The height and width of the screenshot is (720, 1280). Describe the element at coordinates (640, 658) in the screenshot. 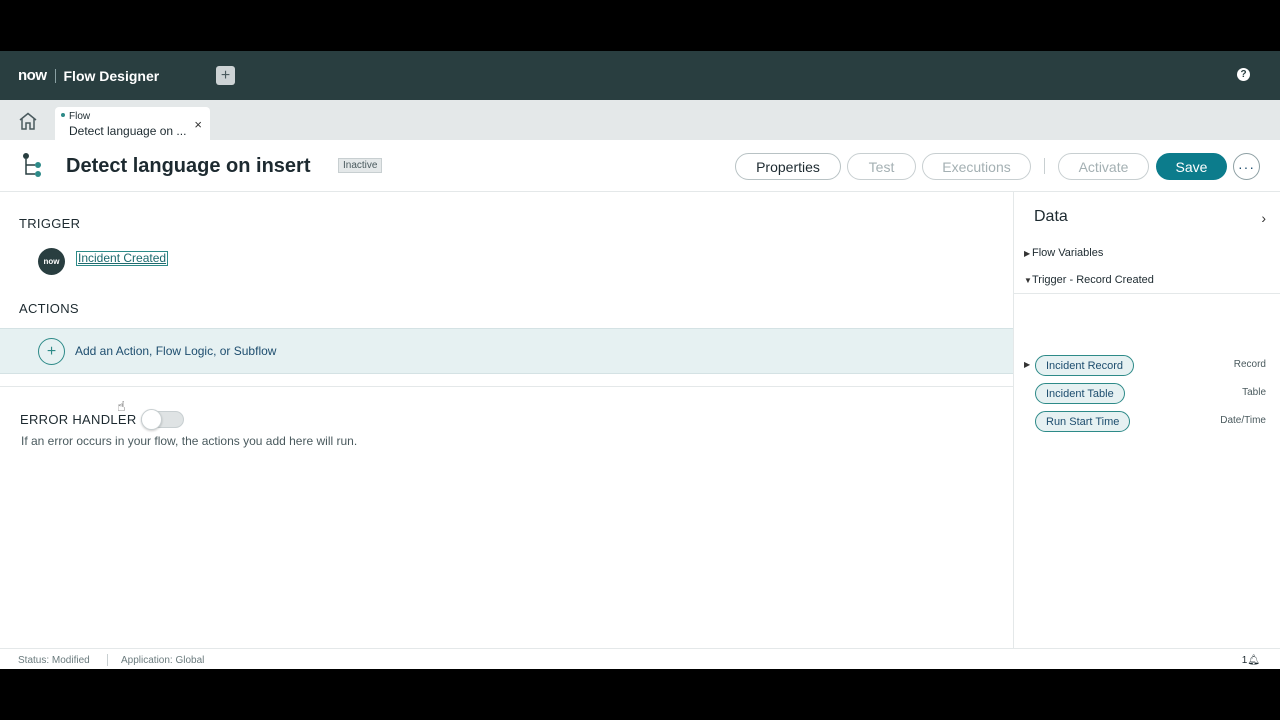

I see `status-bar: Status: Modified Application: Global 1🔔︎` at that location.